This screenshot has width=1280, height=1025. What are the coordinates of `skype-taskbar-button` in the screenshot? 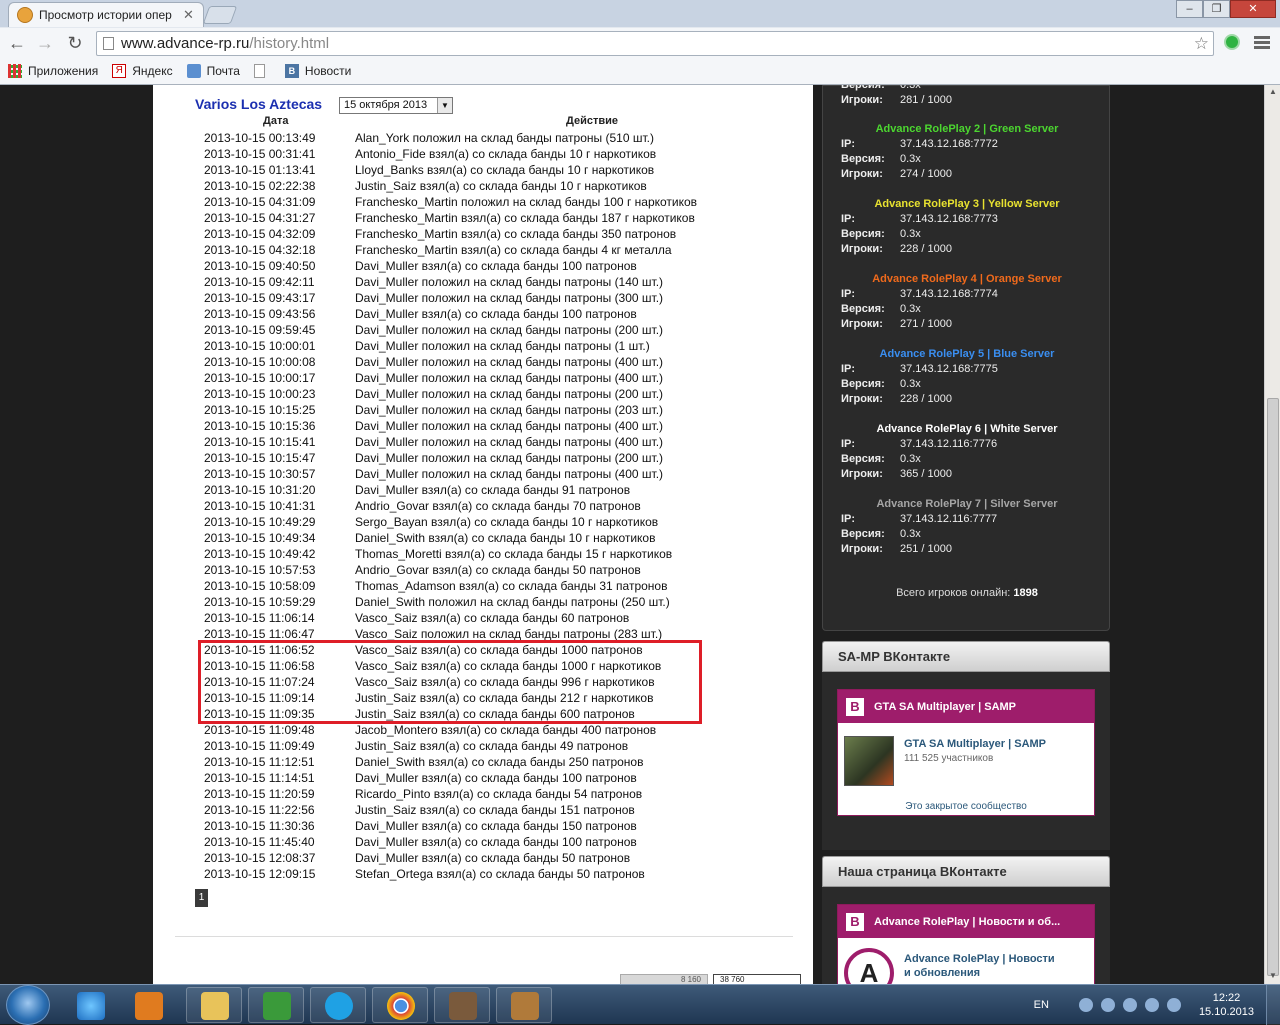 It's located at (338, 1005).